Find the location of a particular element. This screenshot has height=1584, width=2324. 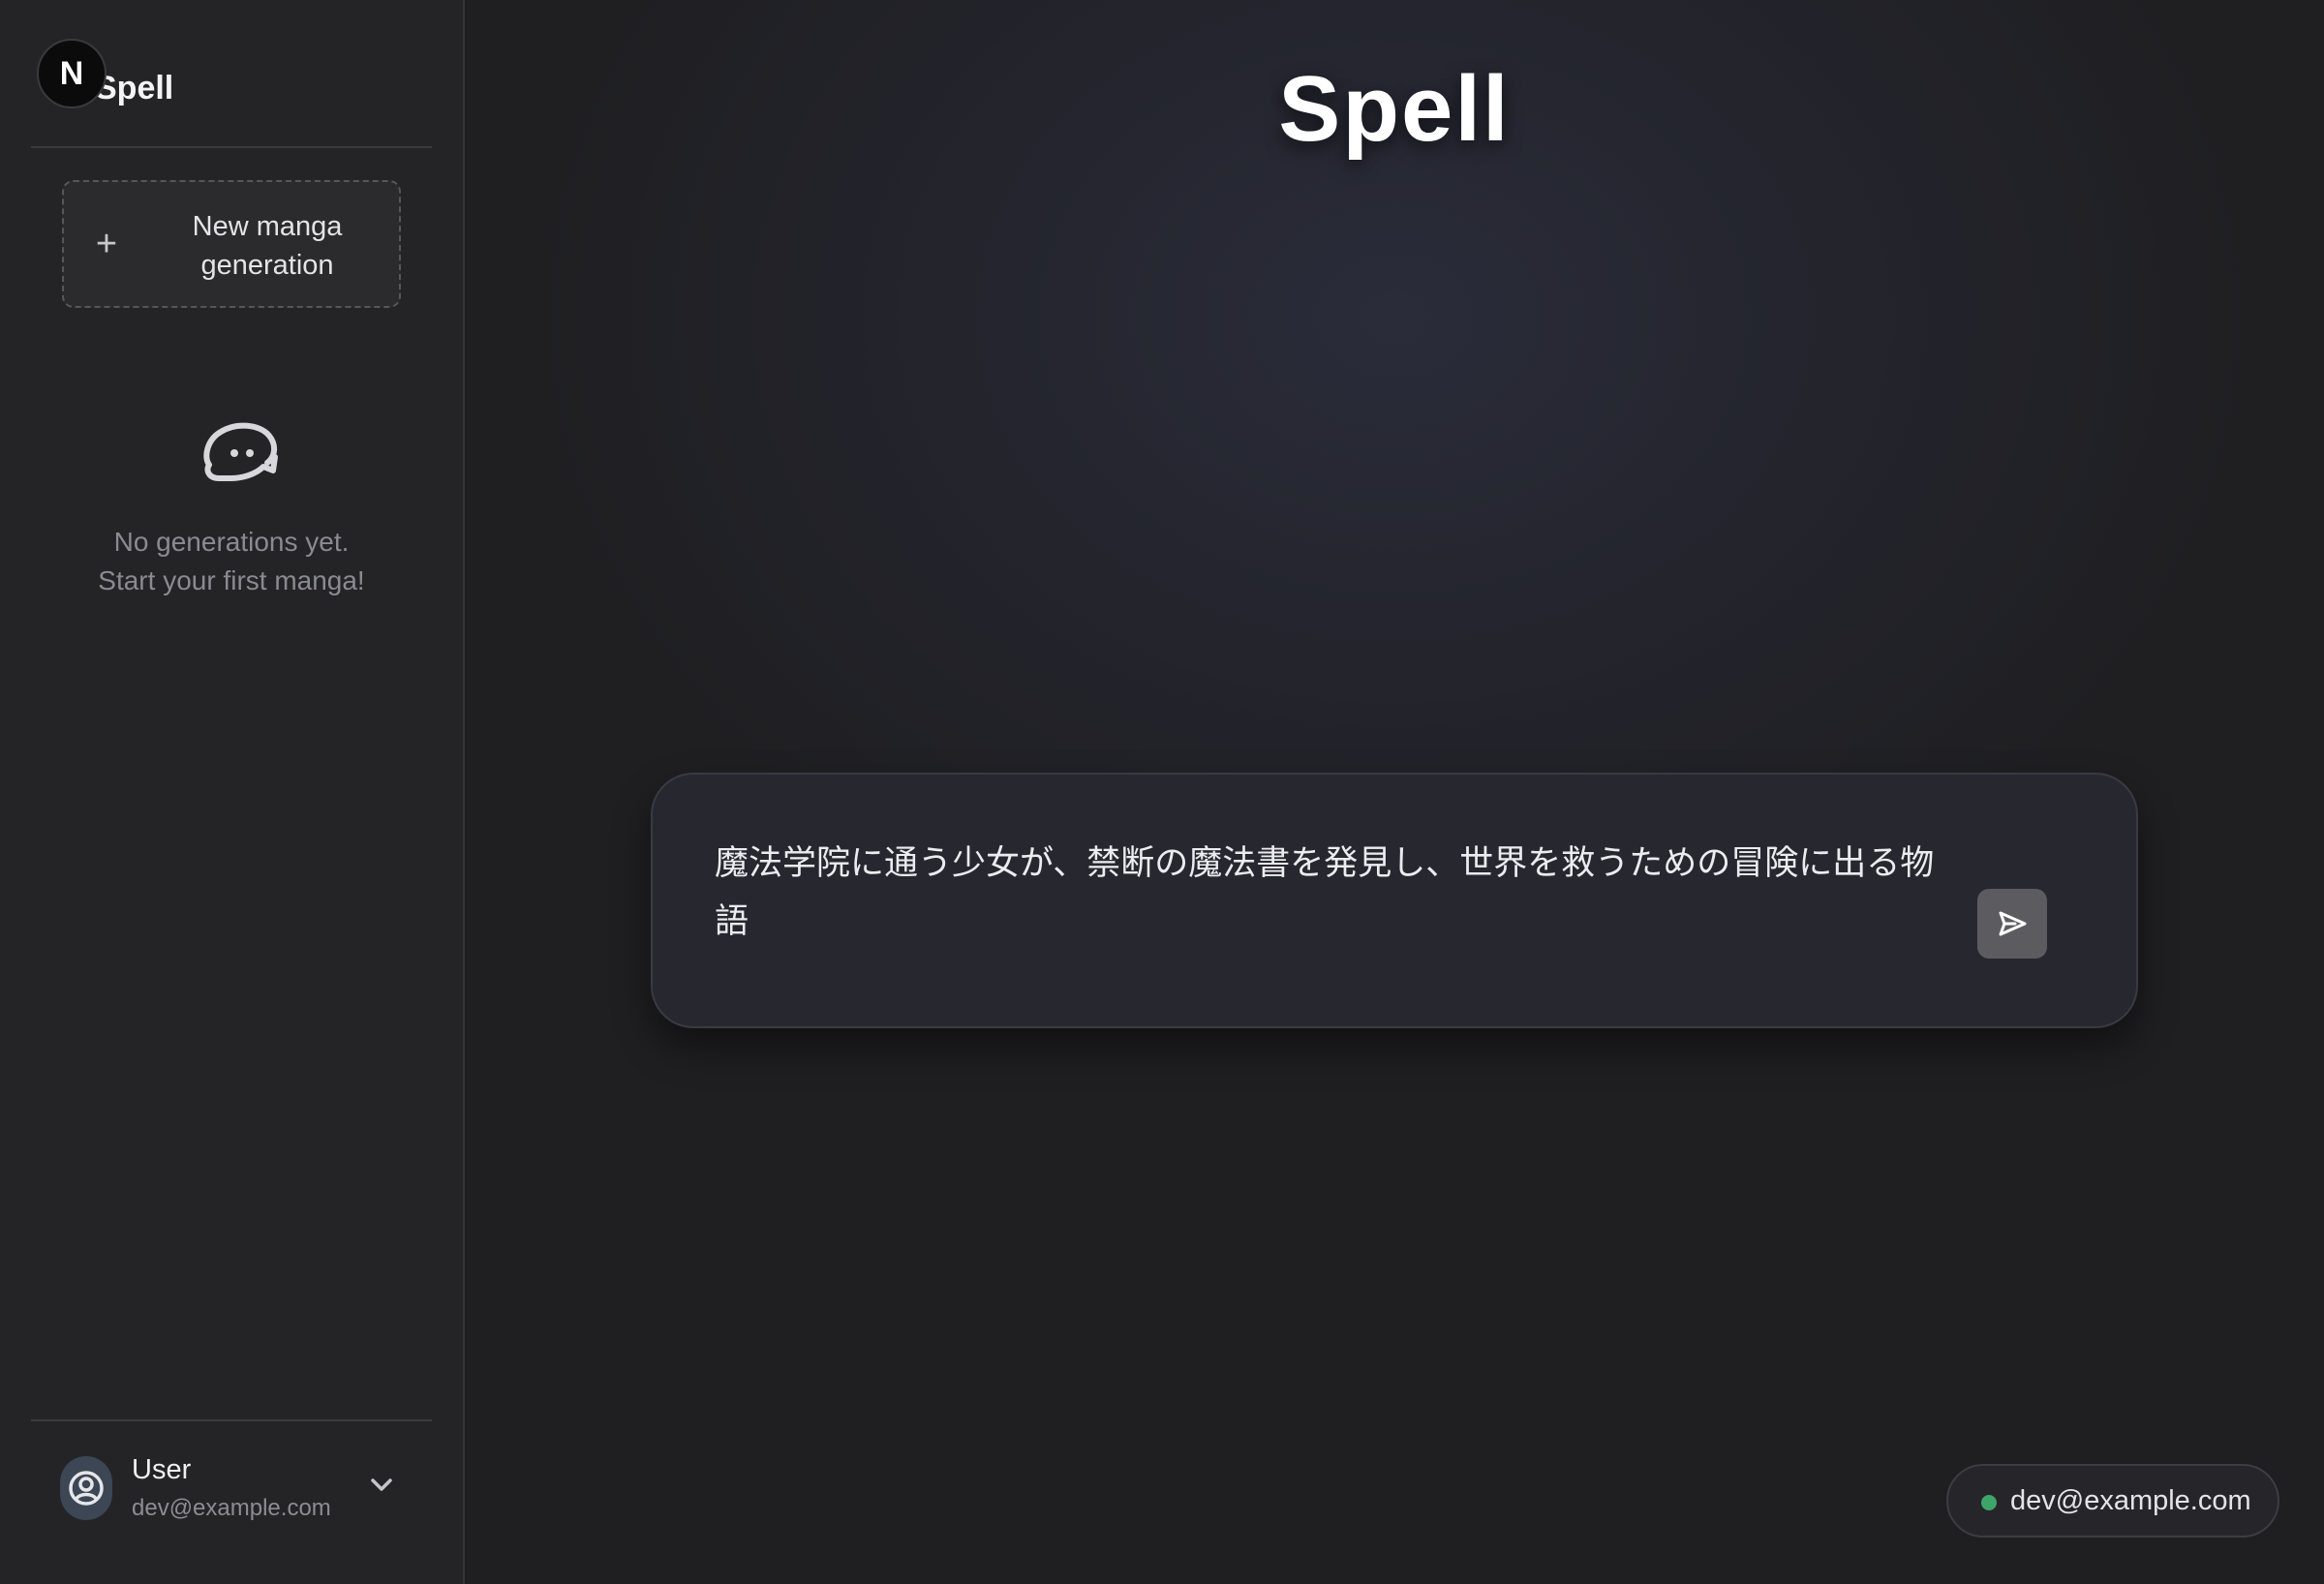

status-dot is located at coordinates (1989, 1502).